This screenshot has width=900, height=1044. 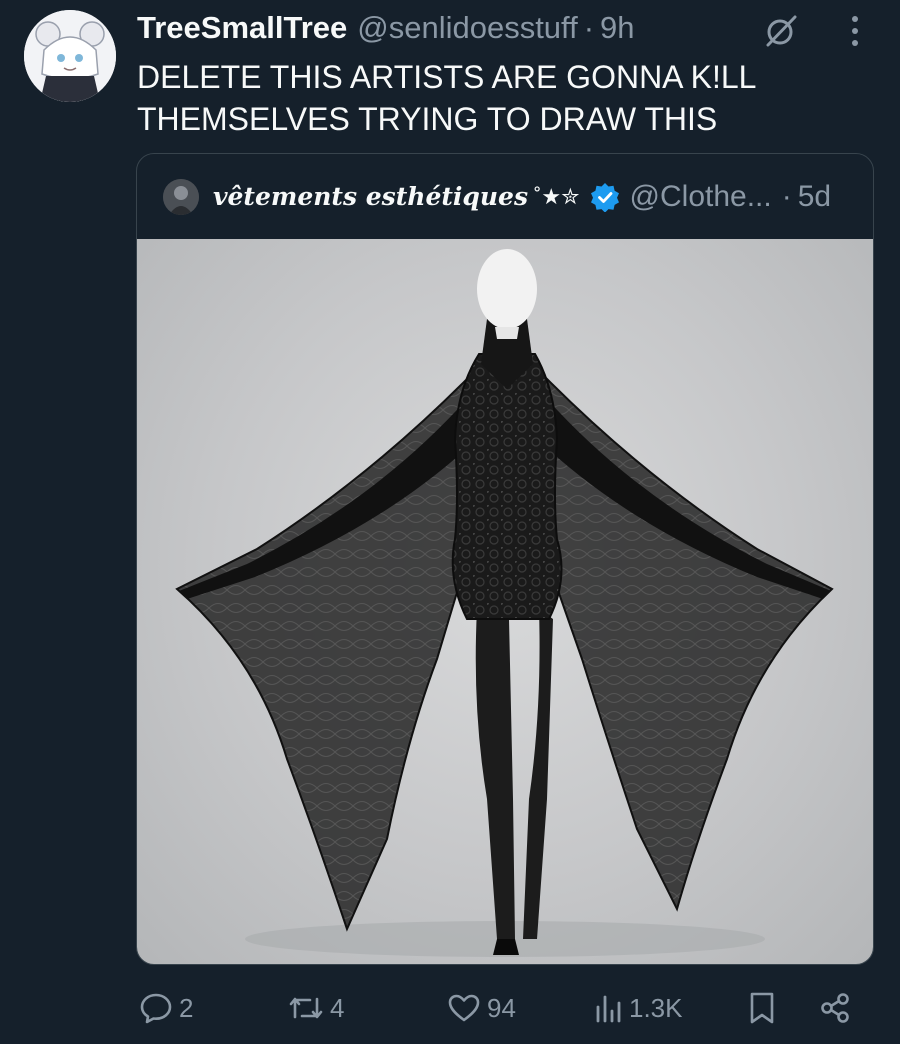 I want to click on verified-badge-icon, so click(x=604, y=197).